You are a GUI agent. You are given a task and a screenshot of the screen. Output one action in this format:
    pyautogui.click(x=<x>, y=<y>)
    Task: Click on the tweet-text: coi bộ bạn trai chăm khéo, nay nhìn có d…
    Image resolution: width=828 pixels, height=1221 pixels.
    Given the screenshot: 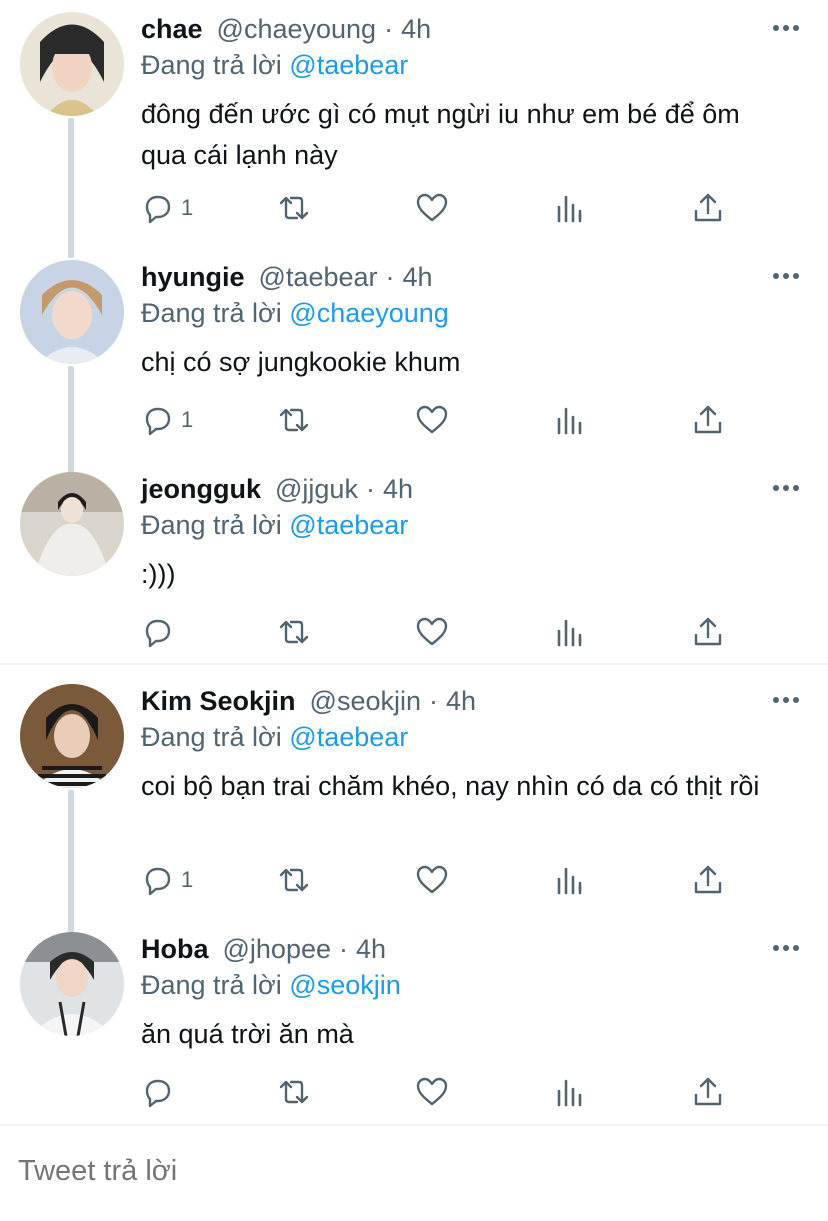 What is the action you would take?
    pyautogui.click(x=450, y=786)
    